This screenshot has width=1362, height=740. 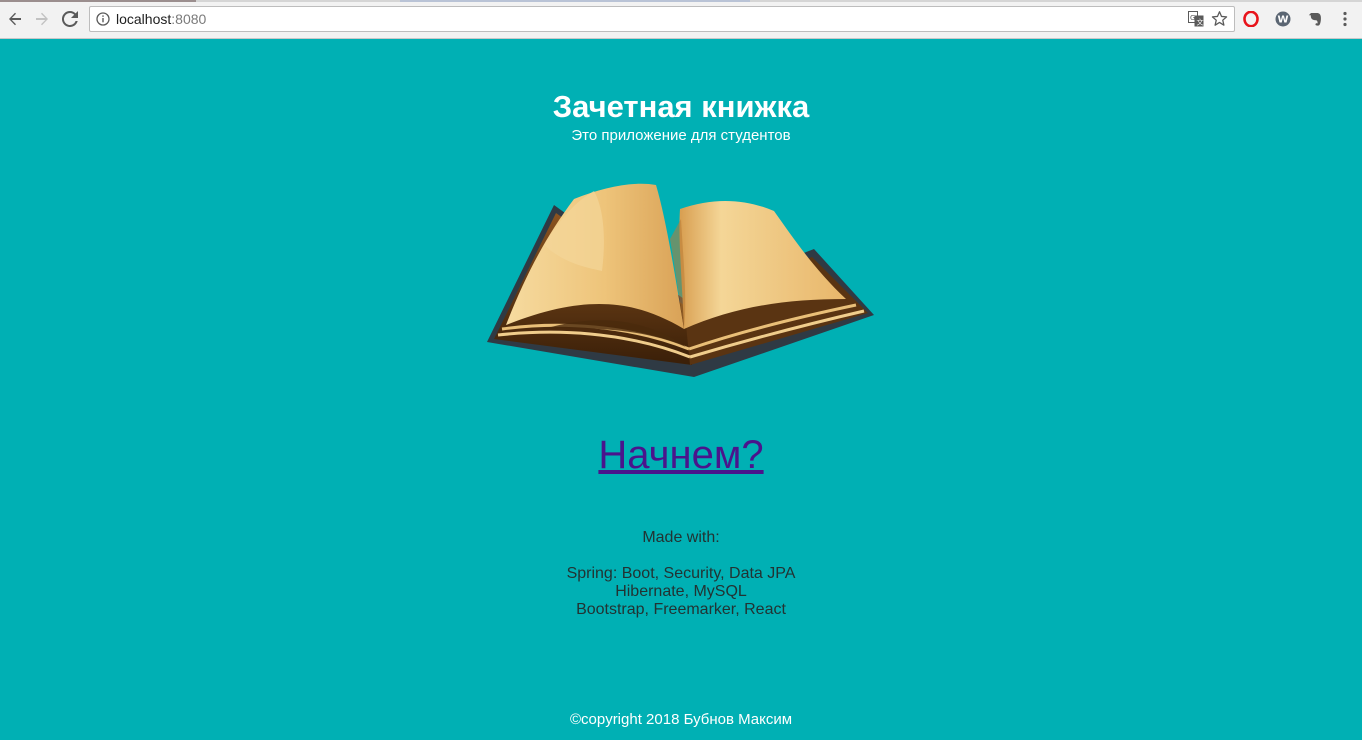 I want to click on menu-dots-icon, so click(x=1345, y=19).